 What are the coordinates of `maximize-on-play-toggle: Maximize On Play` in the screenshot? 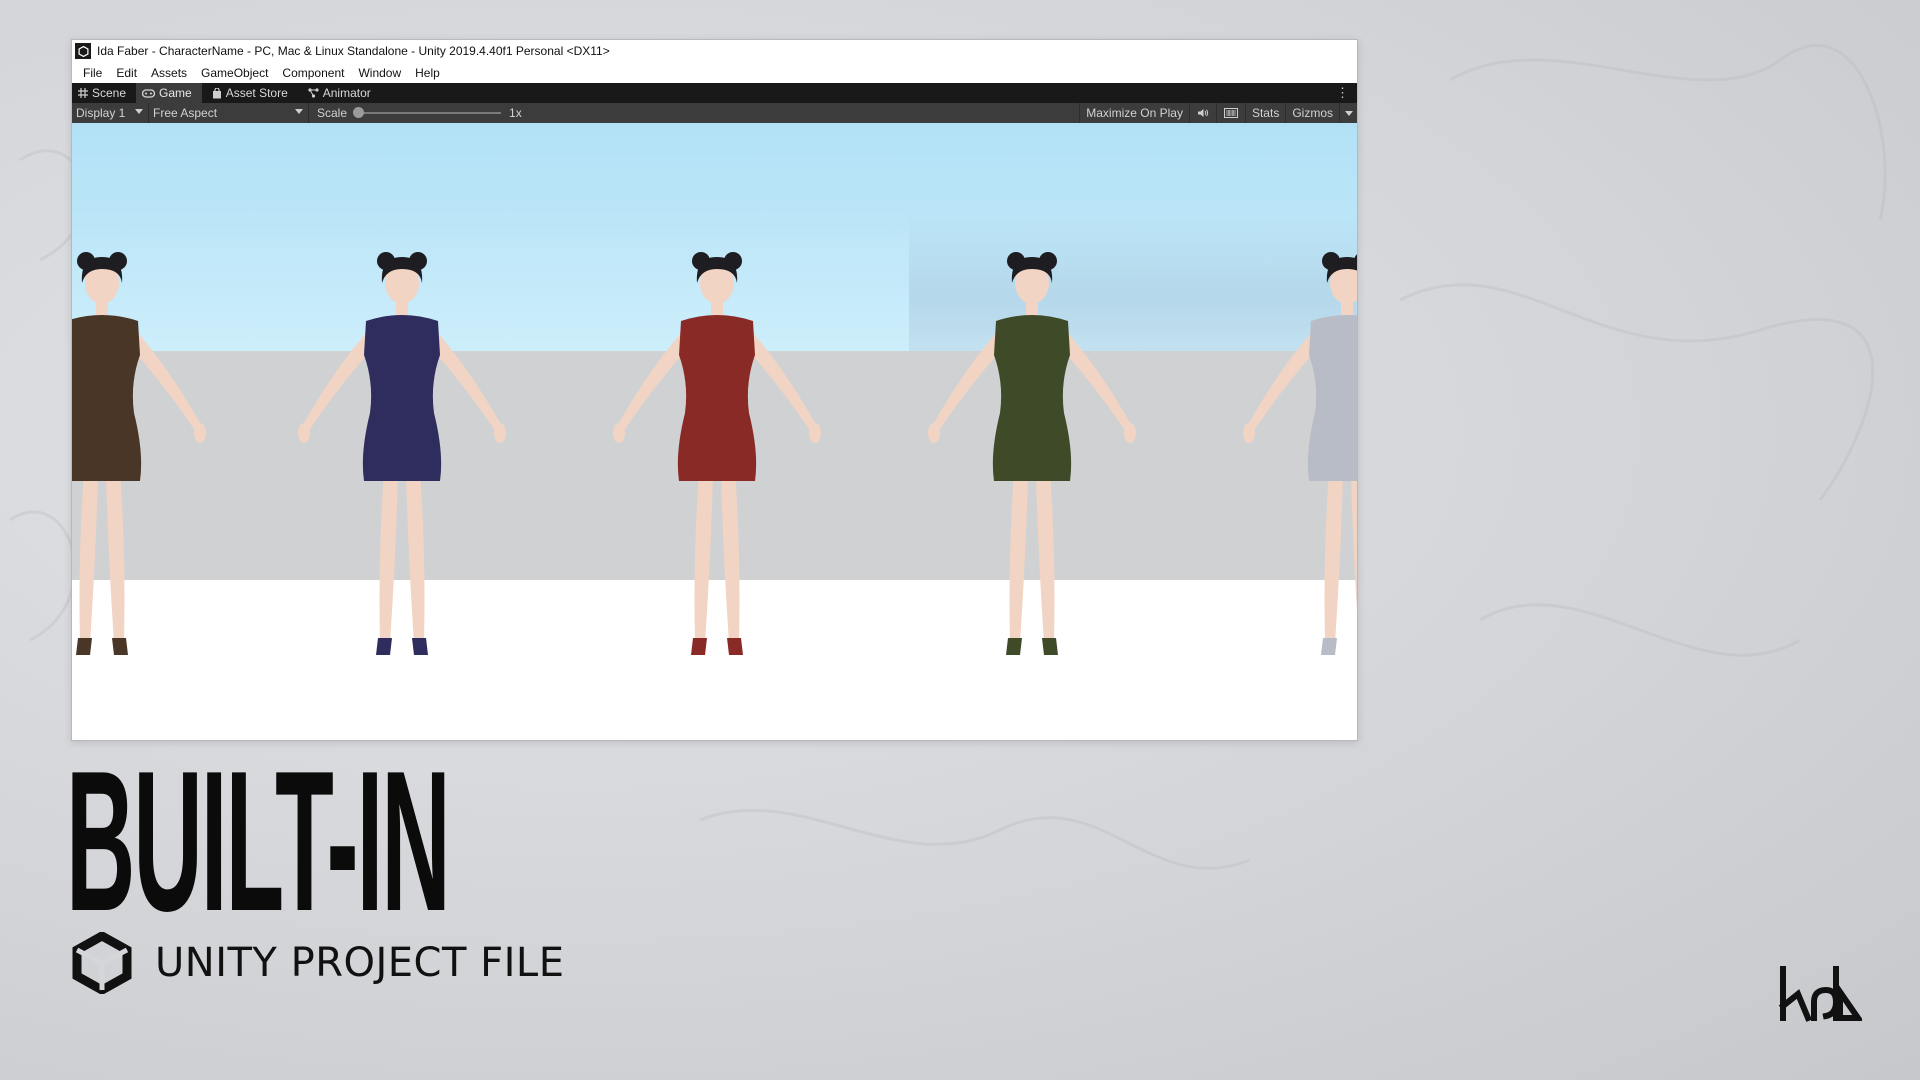 It's located at (1134, 113).